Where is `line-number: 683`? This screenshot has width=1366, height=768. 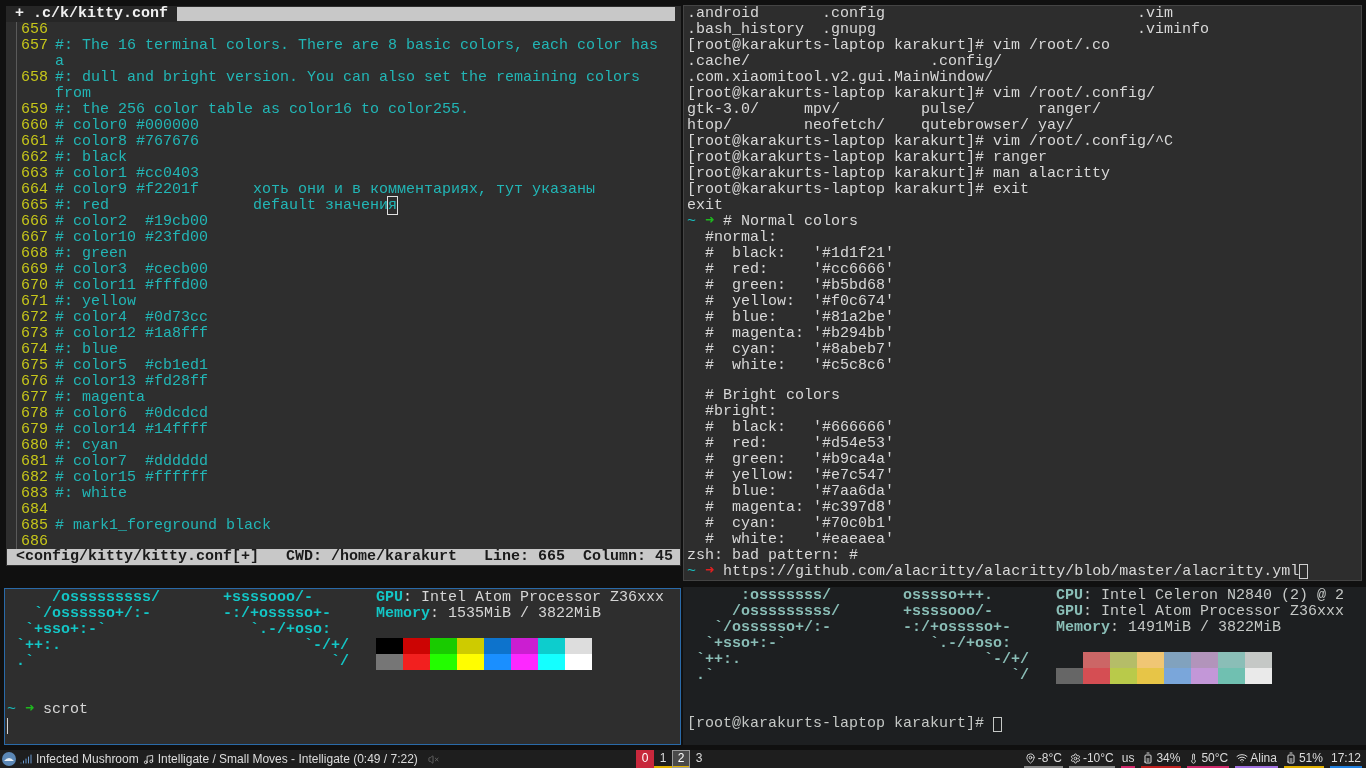 line-number: 683 is located at coordinates (34, 494).